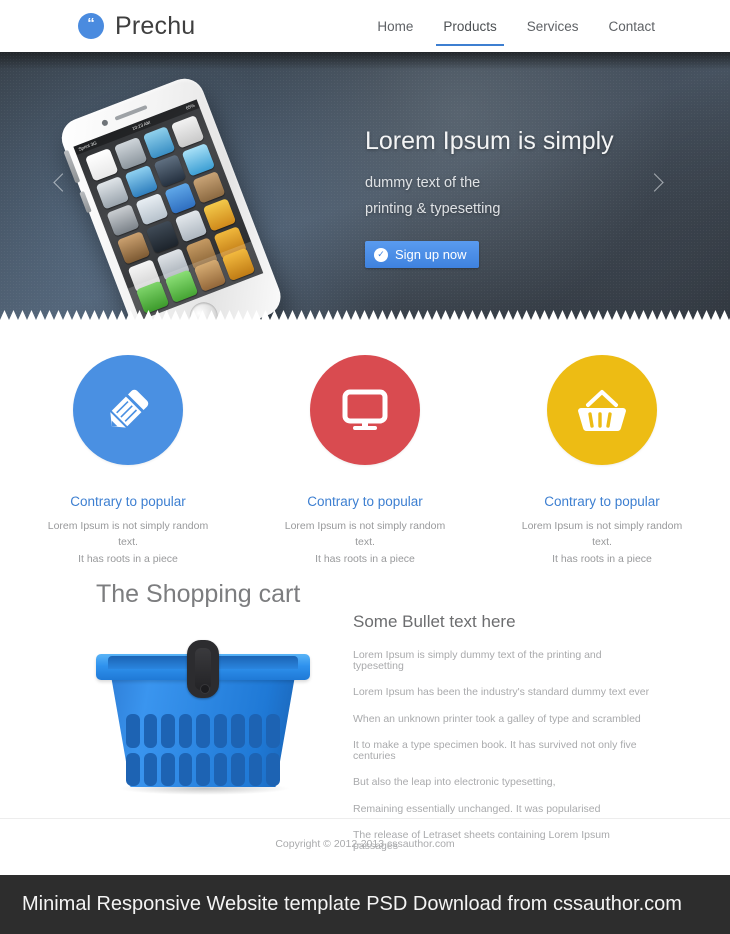  Describe the element at coordinates (91, 26) in the screenshot. I see `quote-icon: “` at that location.